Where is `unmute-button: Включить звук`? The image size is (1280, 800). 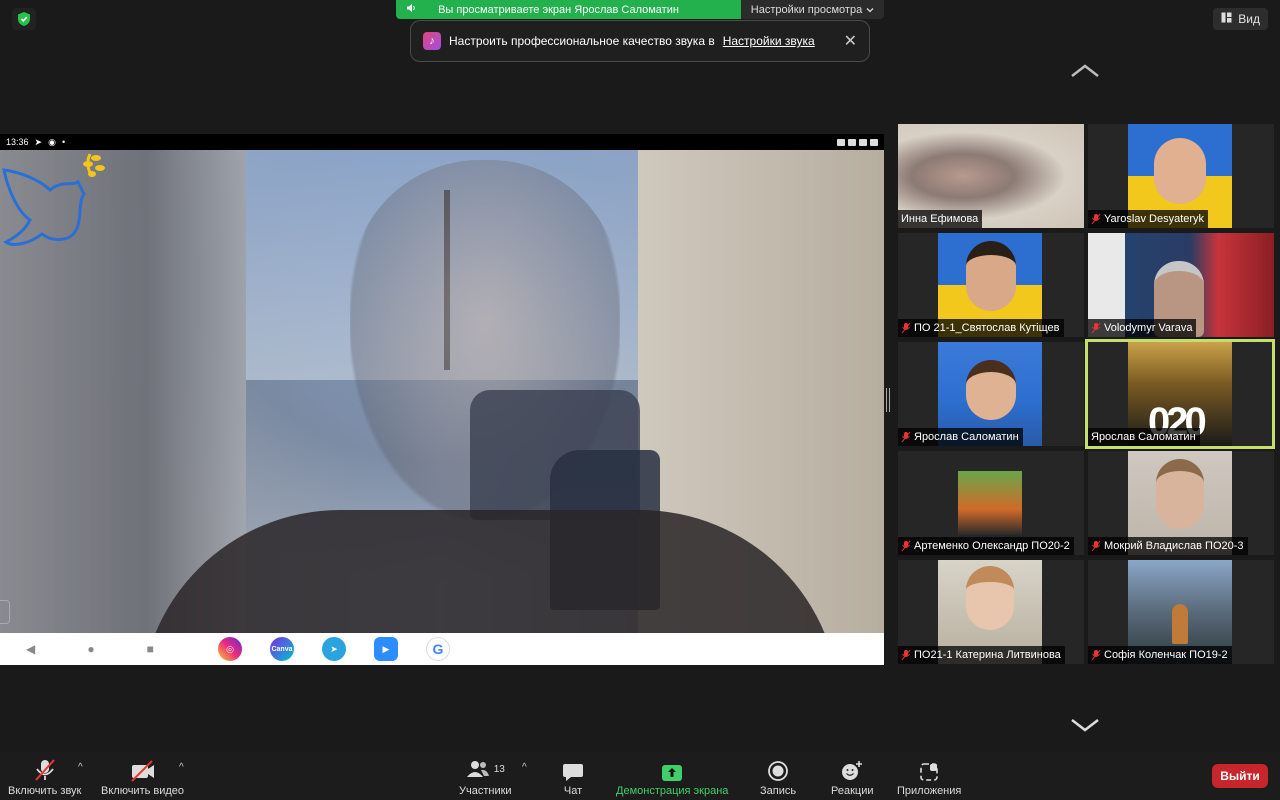
unmute-button: Включить звук is located at coordinates (44, 776).